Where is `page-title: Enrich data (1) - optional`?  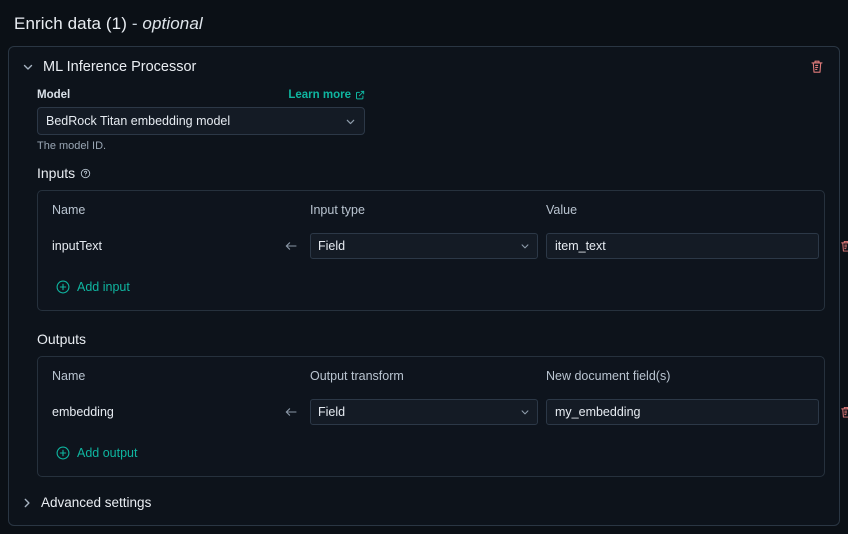
page-title: Enrich data (1) - optional is located at coordinates (424, 17).